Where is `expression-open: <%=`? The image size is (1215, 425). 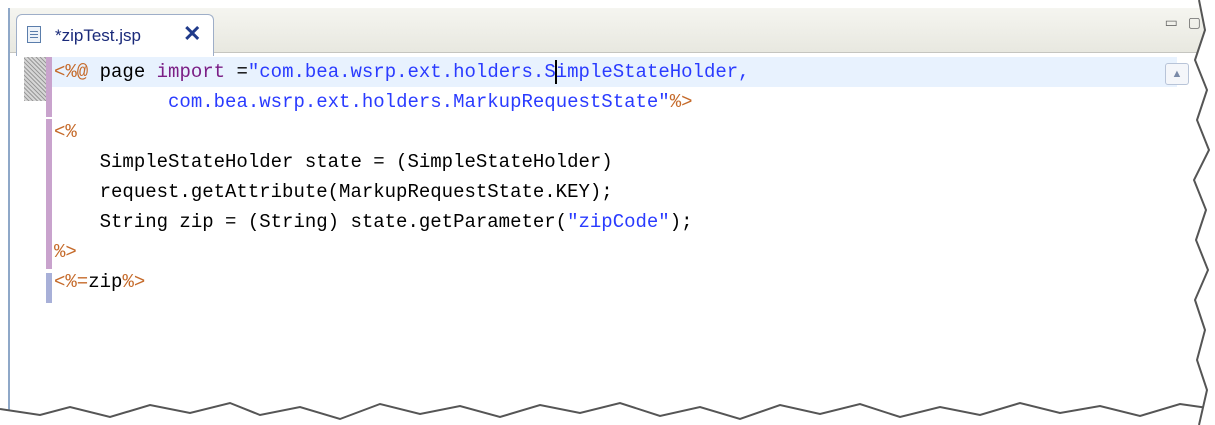 expression-open: <%= is located at coordinates (71, 282).